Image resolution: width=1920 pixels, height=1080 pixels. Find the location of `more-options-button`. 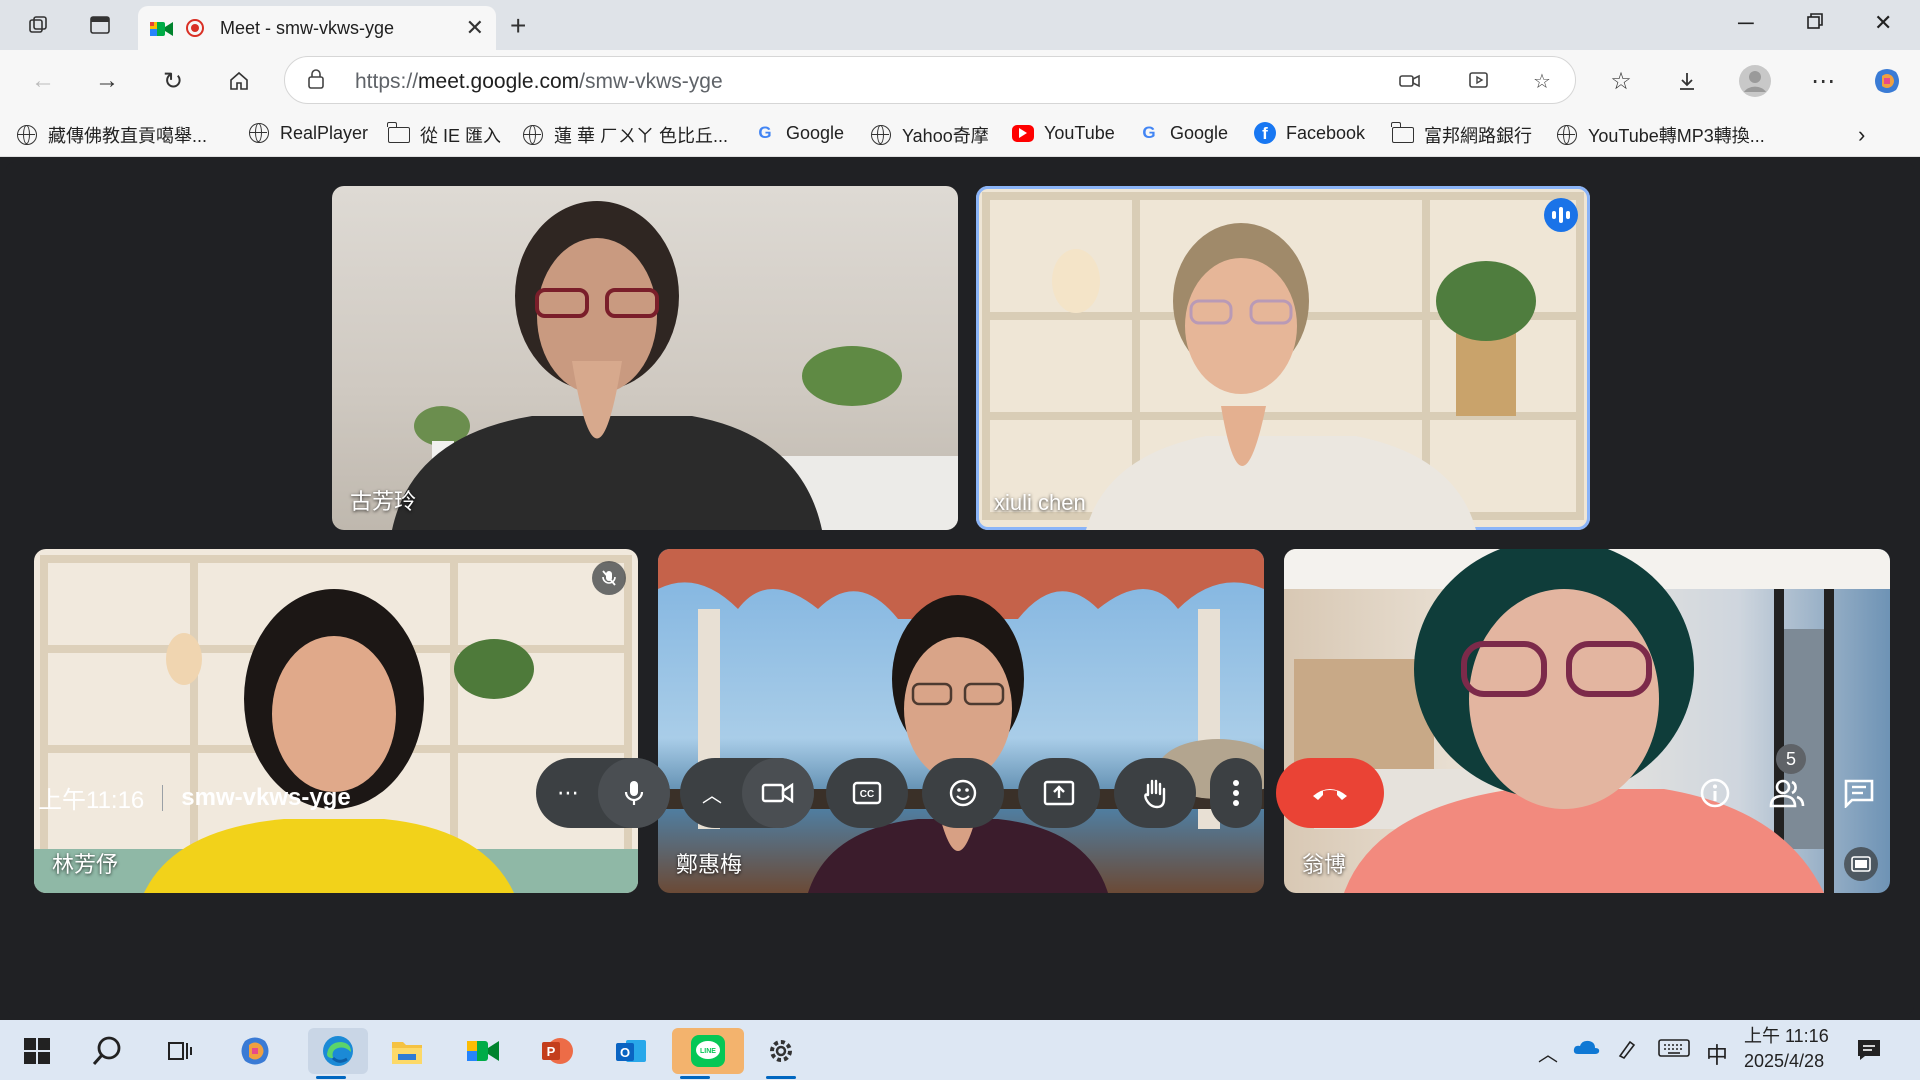

more-options-button is located at coordinates (1236, 793).